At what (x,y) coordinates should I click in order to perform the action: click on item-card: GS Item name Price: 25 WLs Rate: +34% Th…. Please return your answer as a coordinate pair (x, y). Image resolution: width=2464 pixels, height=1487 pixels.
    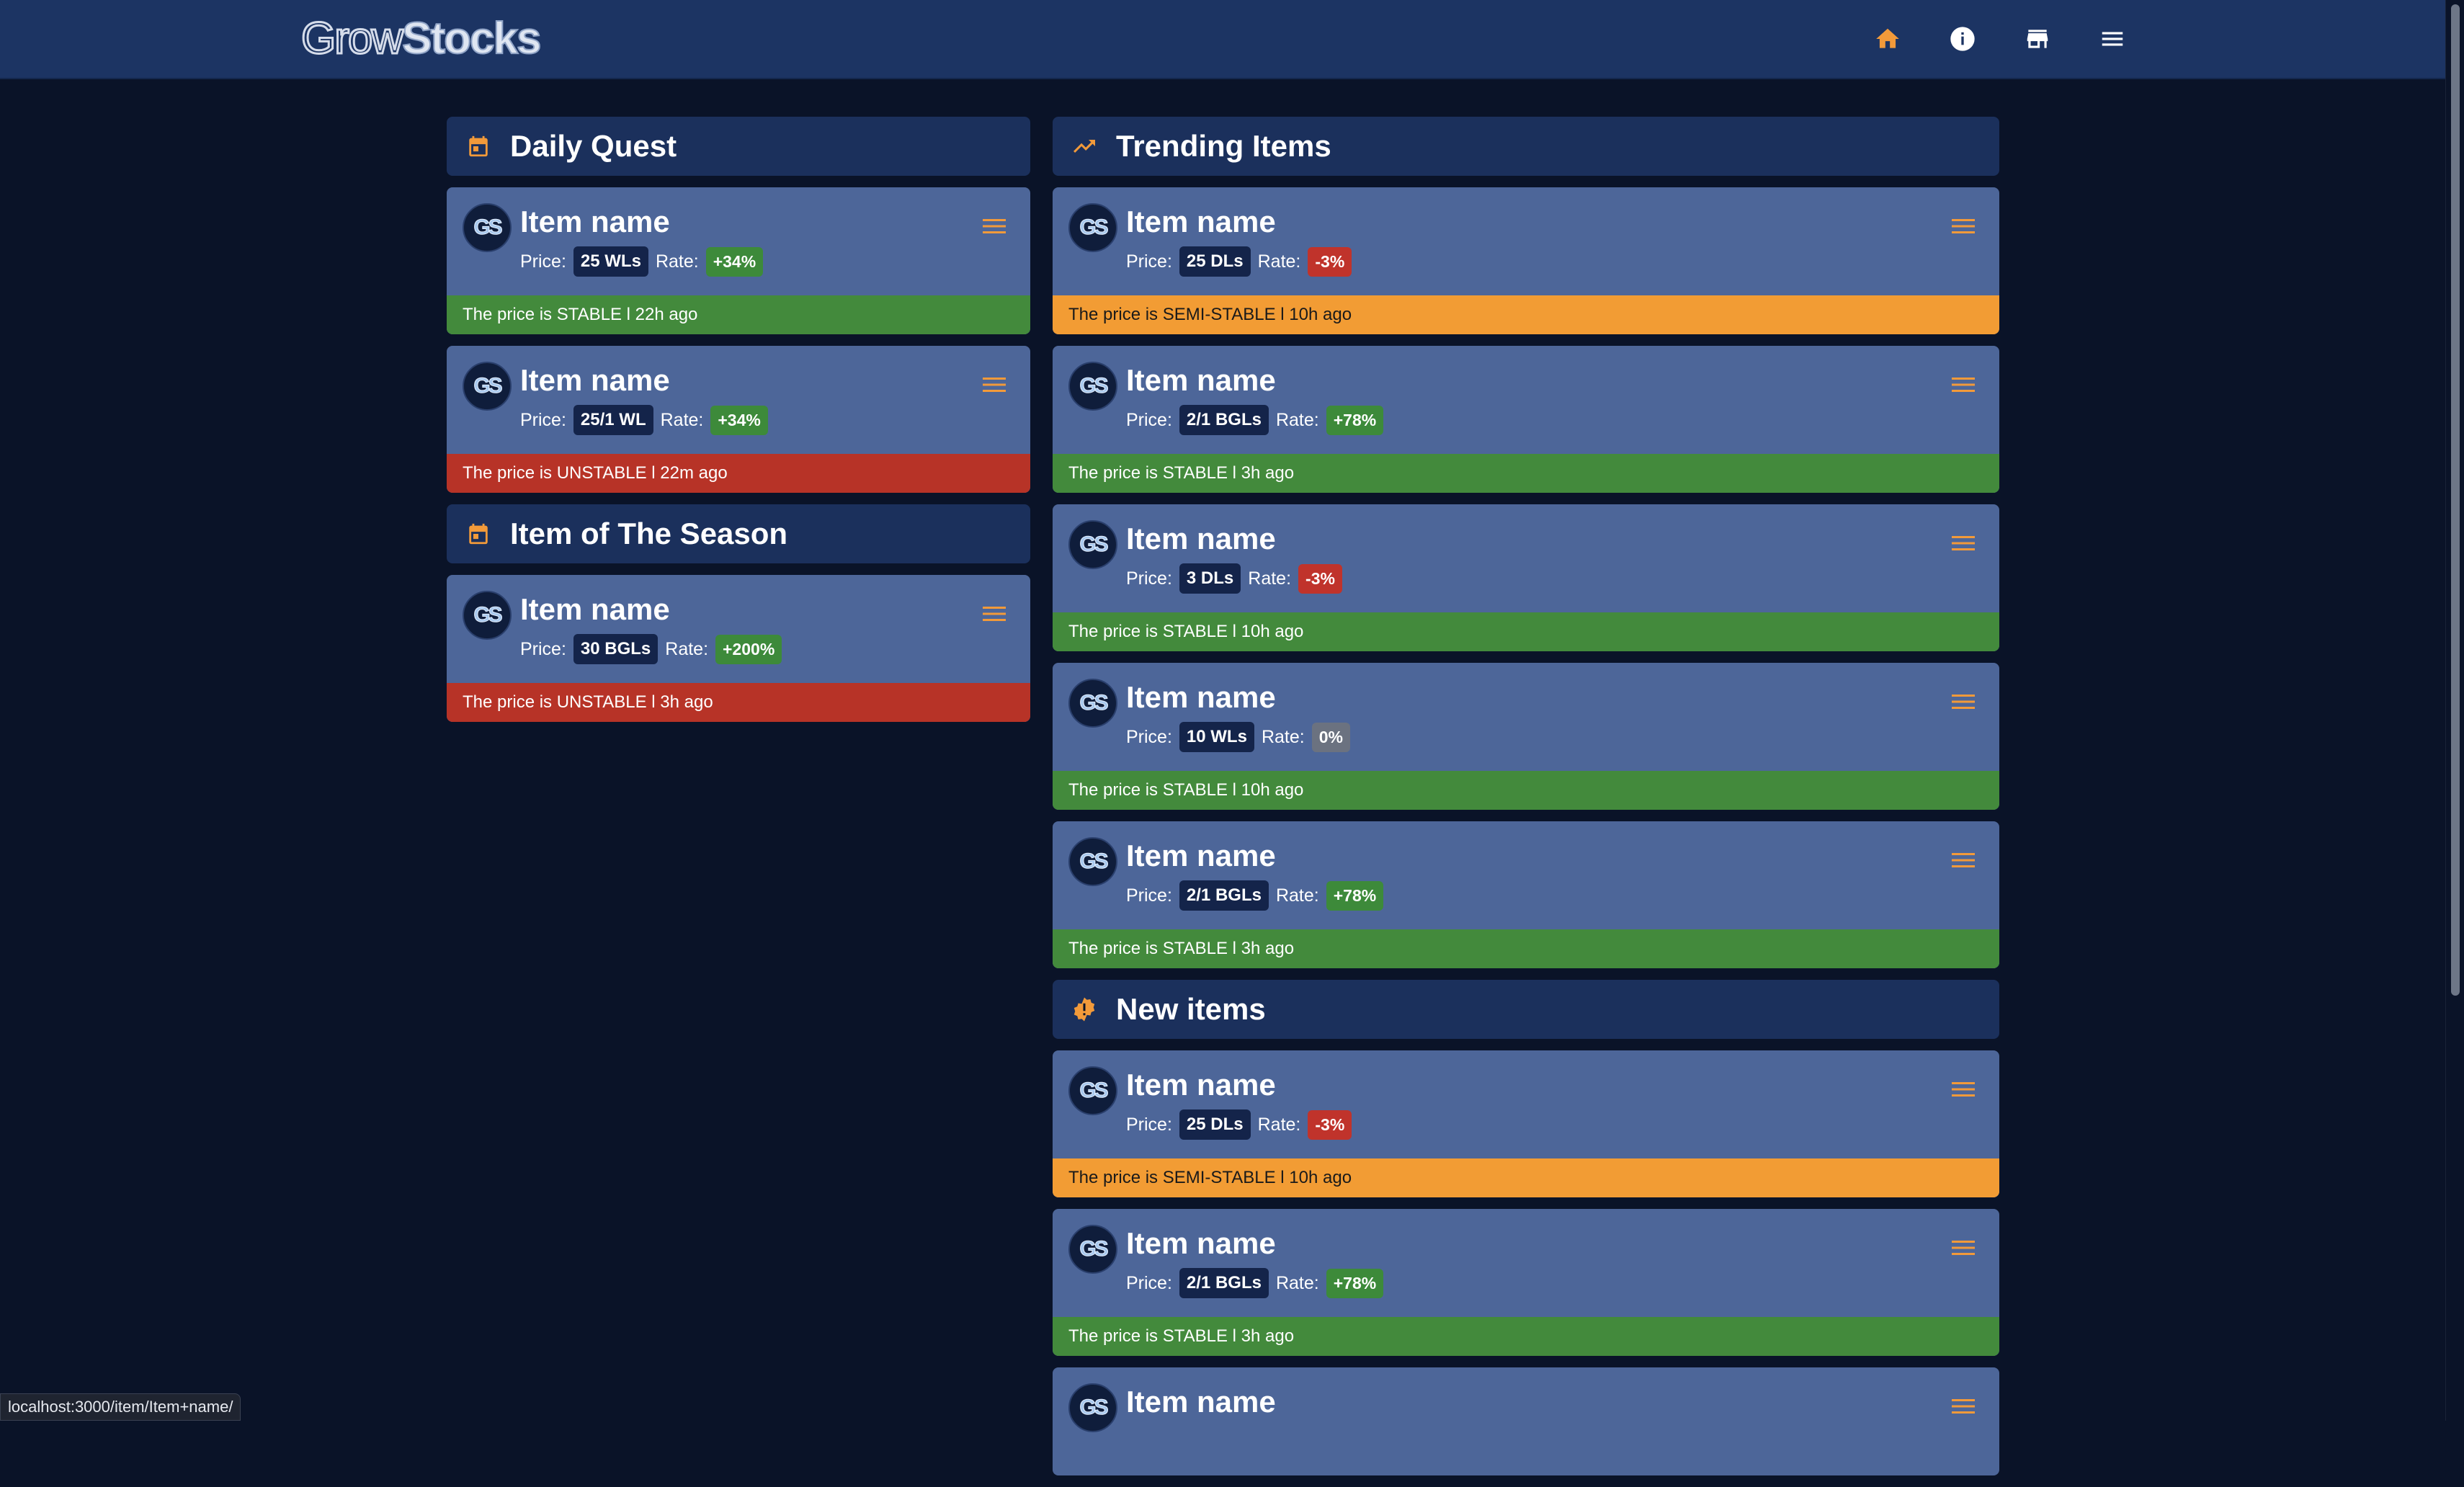
    Looking at the image, I should click on (738, 260).